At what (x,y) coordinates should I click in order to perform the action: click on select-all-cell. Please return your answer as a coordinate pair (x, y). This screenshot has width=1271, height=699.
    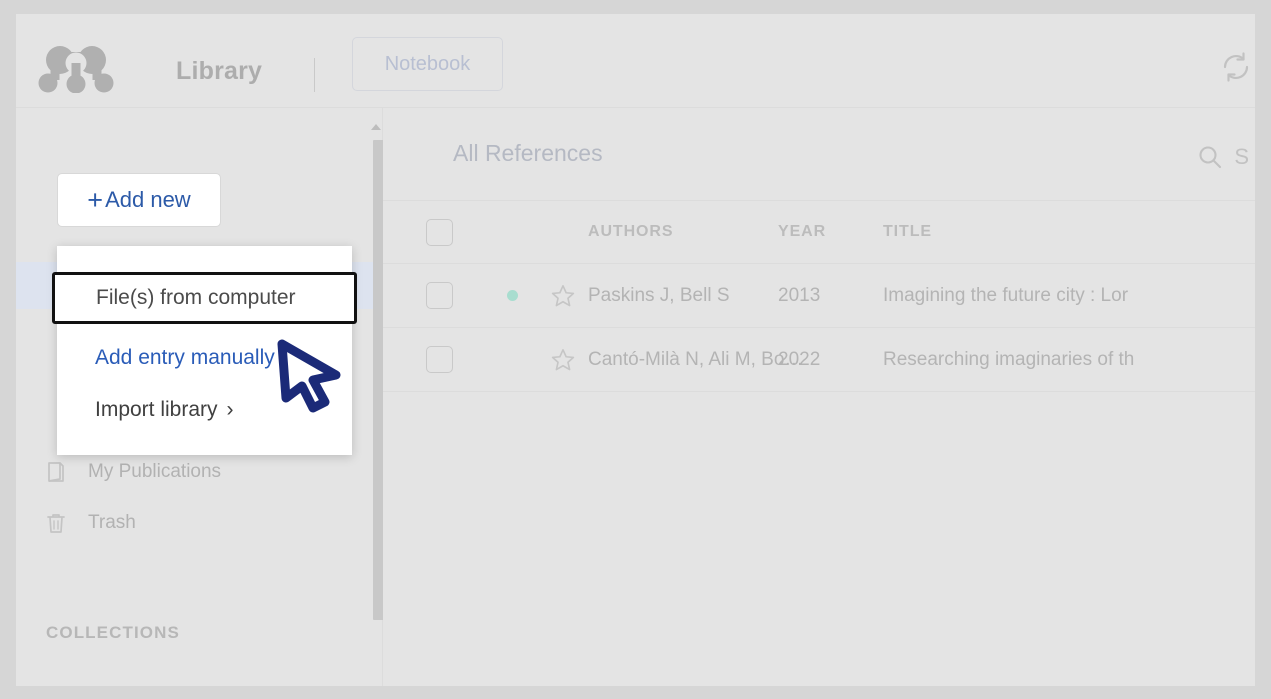
    Looking at the image, I should click on (434, 232).